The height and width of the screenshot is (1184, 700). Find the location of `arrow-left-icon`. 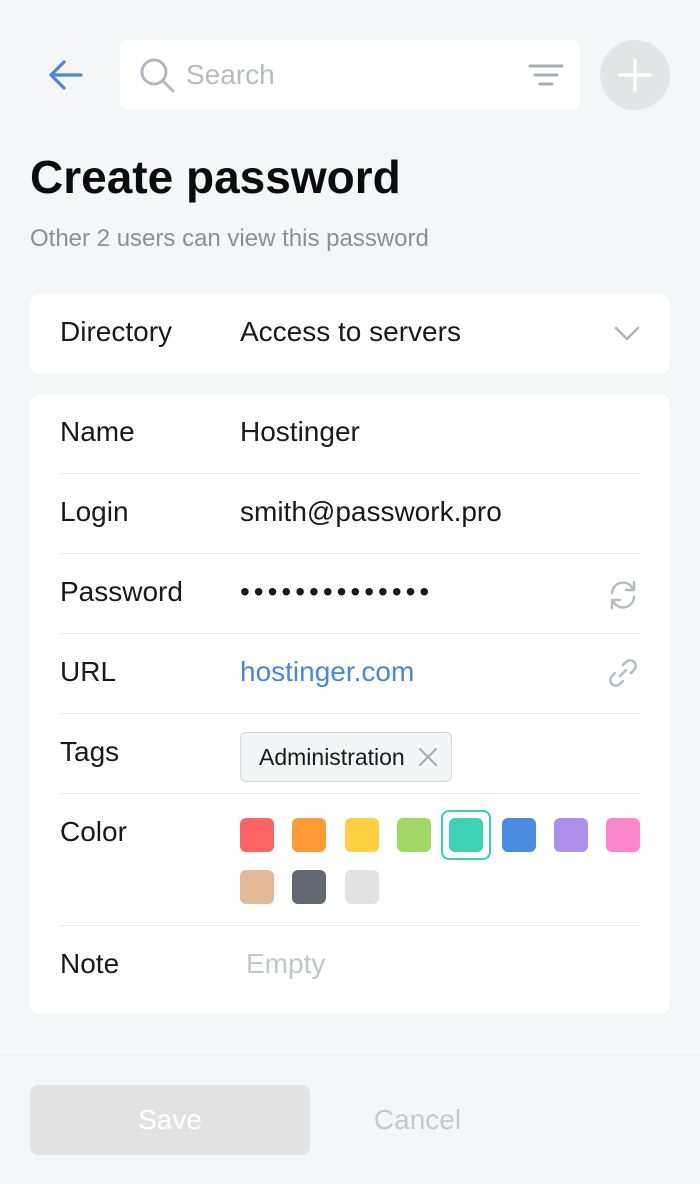

arrow-left-icon is located at coordinates (66, 75).